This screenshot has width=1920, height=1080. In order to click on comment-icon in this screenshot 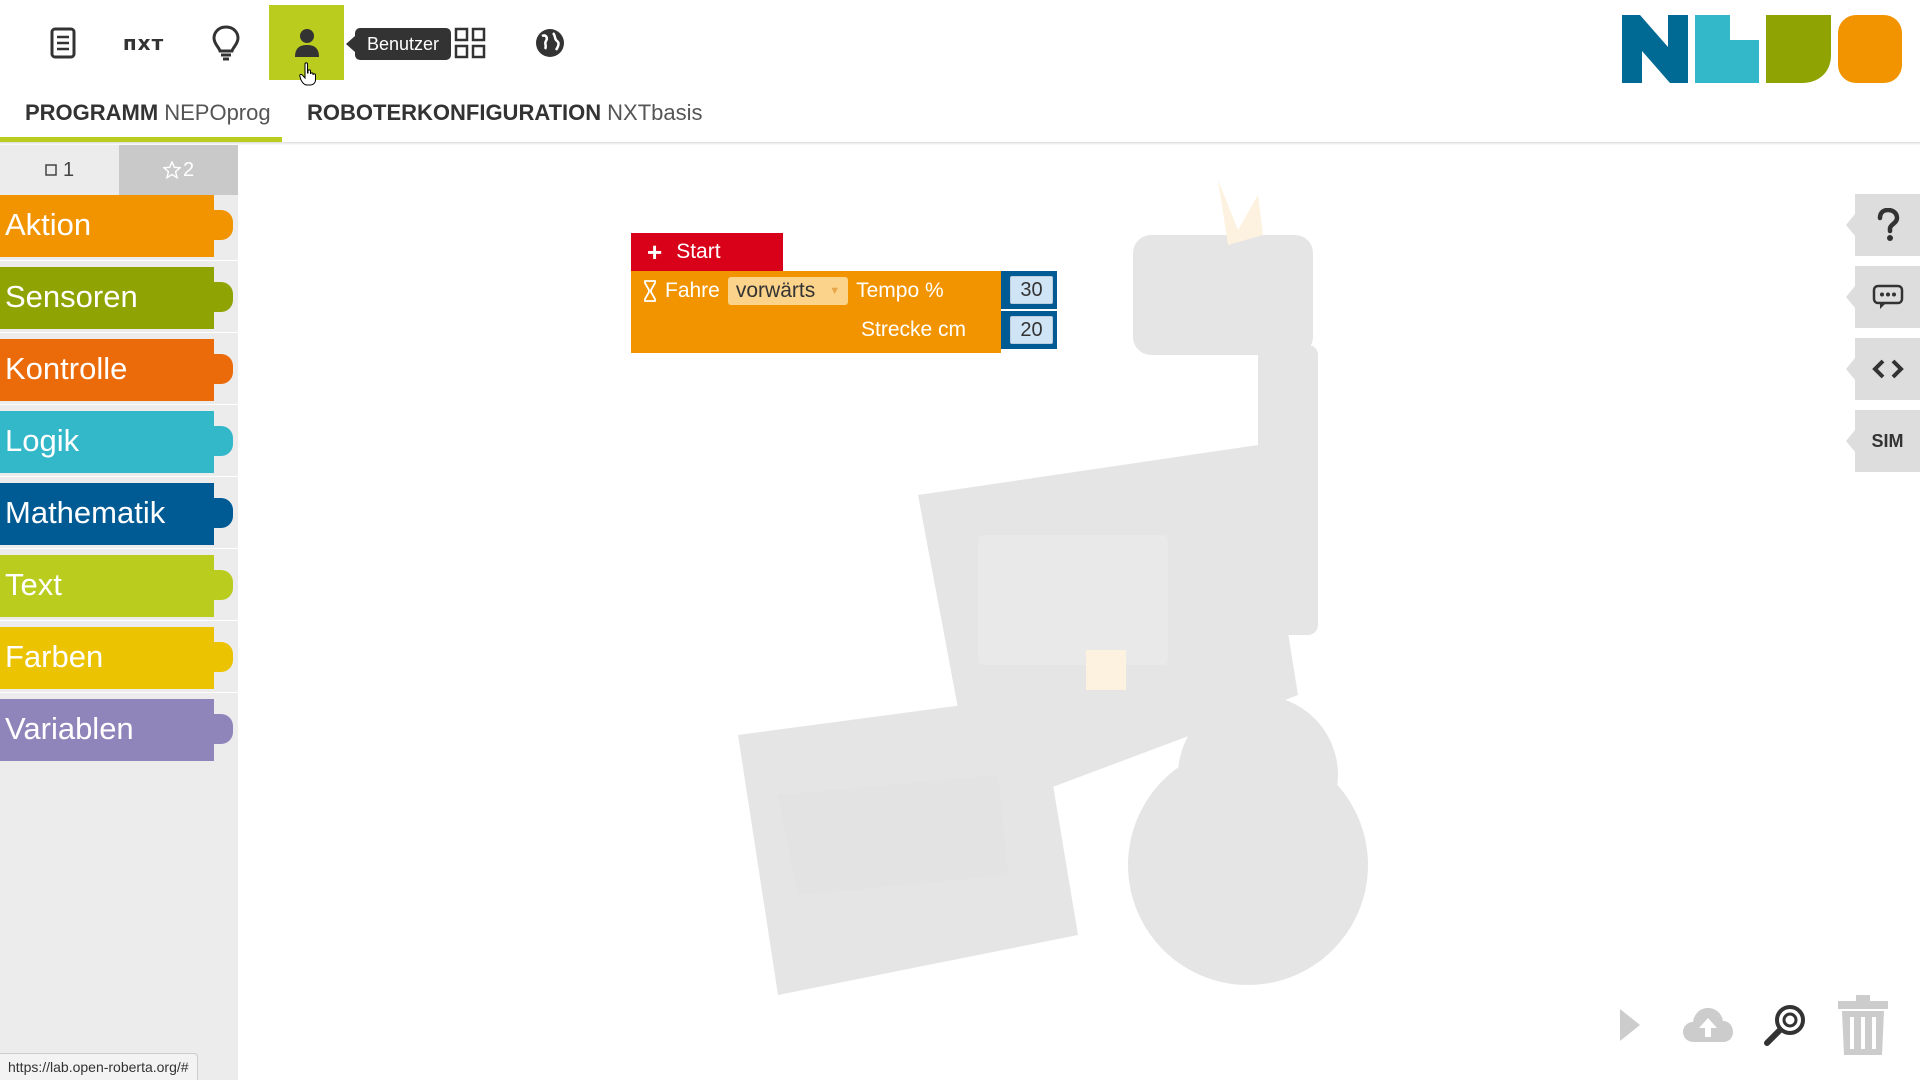, I will do `click(1883, 297)`.